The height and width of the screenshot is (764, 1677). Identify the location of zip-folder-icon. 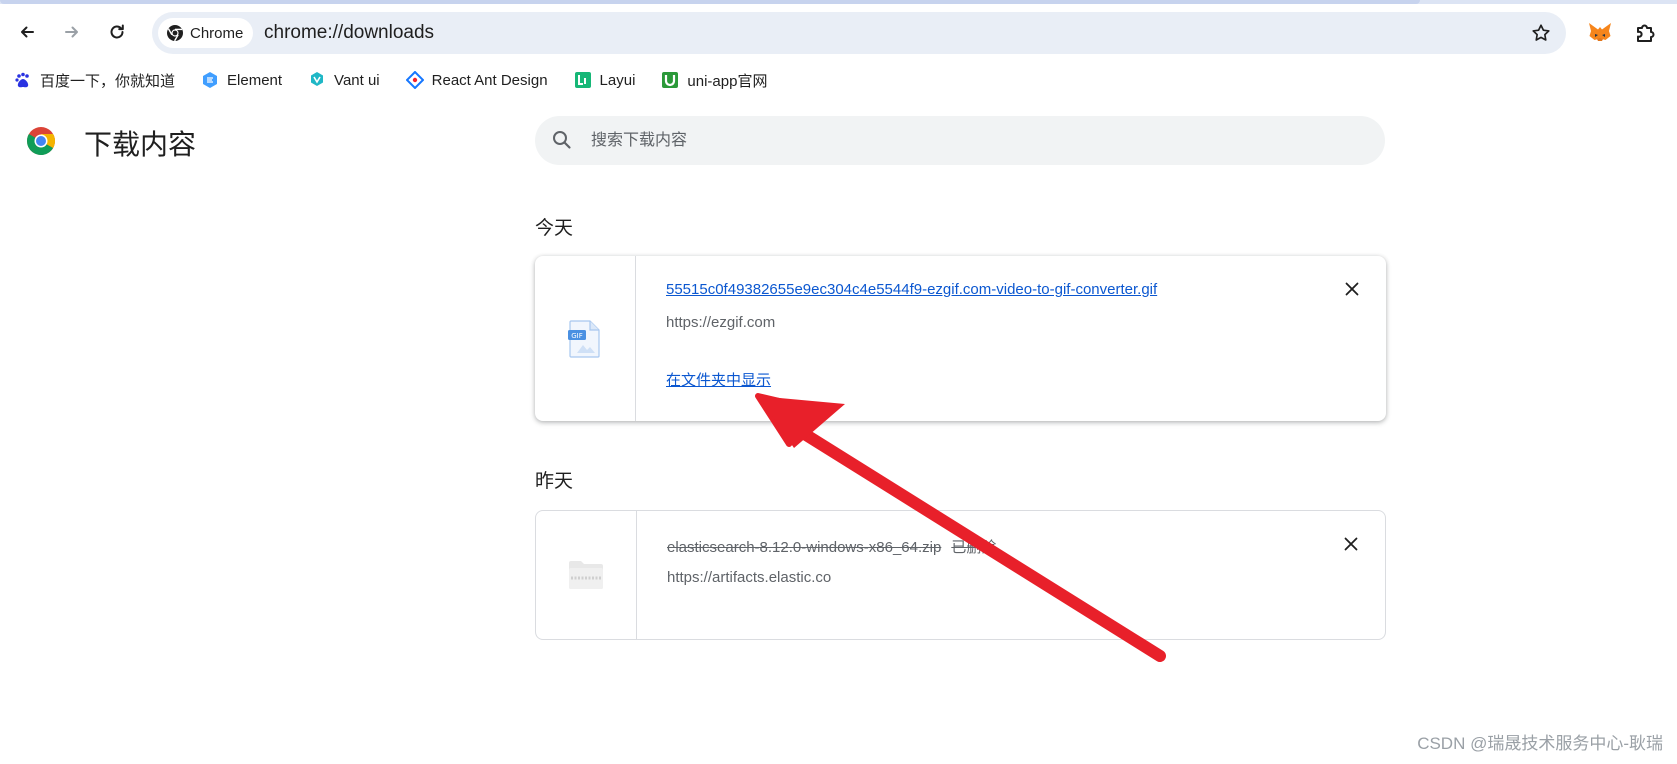
(586, 575).